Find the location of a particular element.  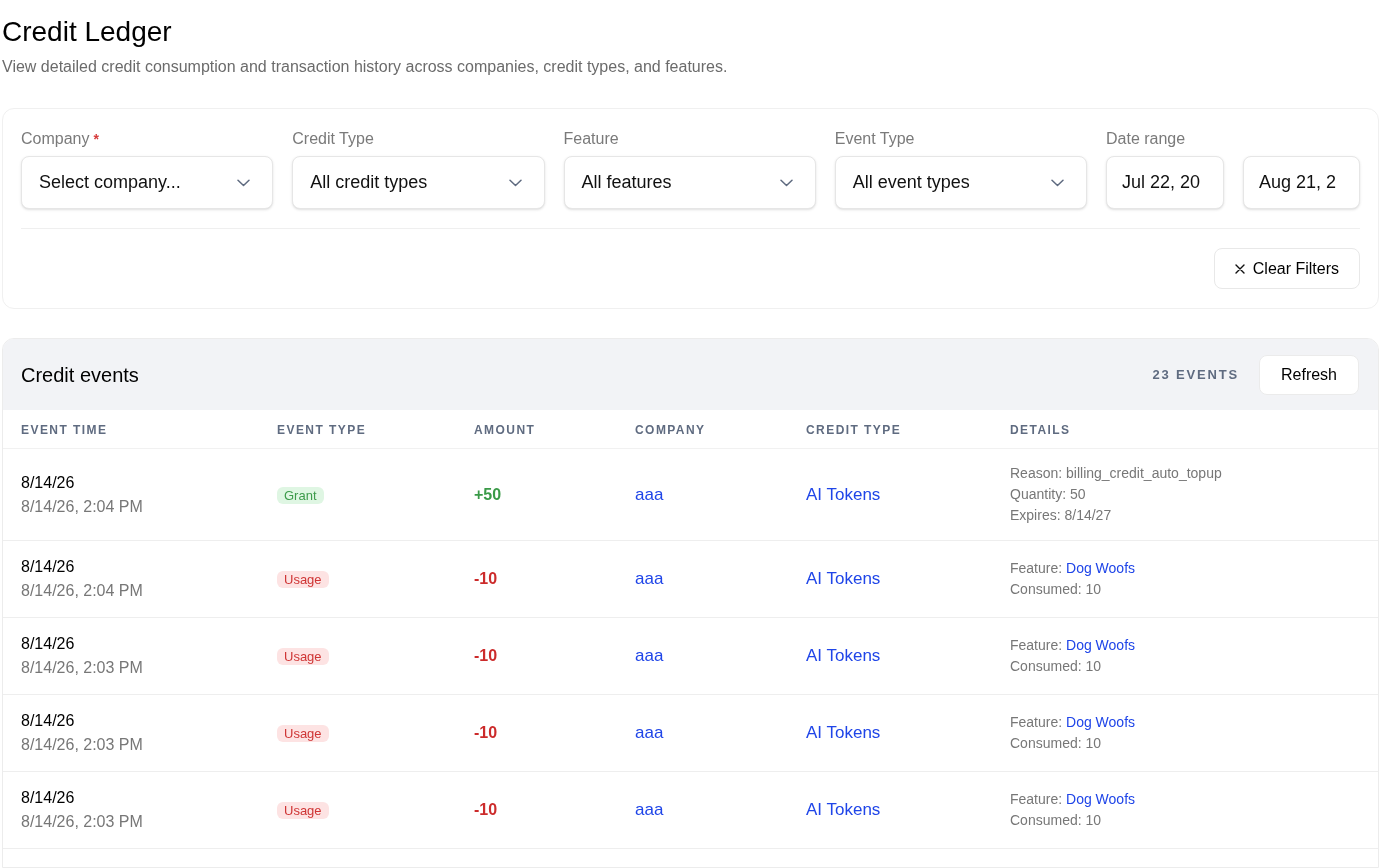

column-header: EVENT TIME is located at coordinates (64, 430).